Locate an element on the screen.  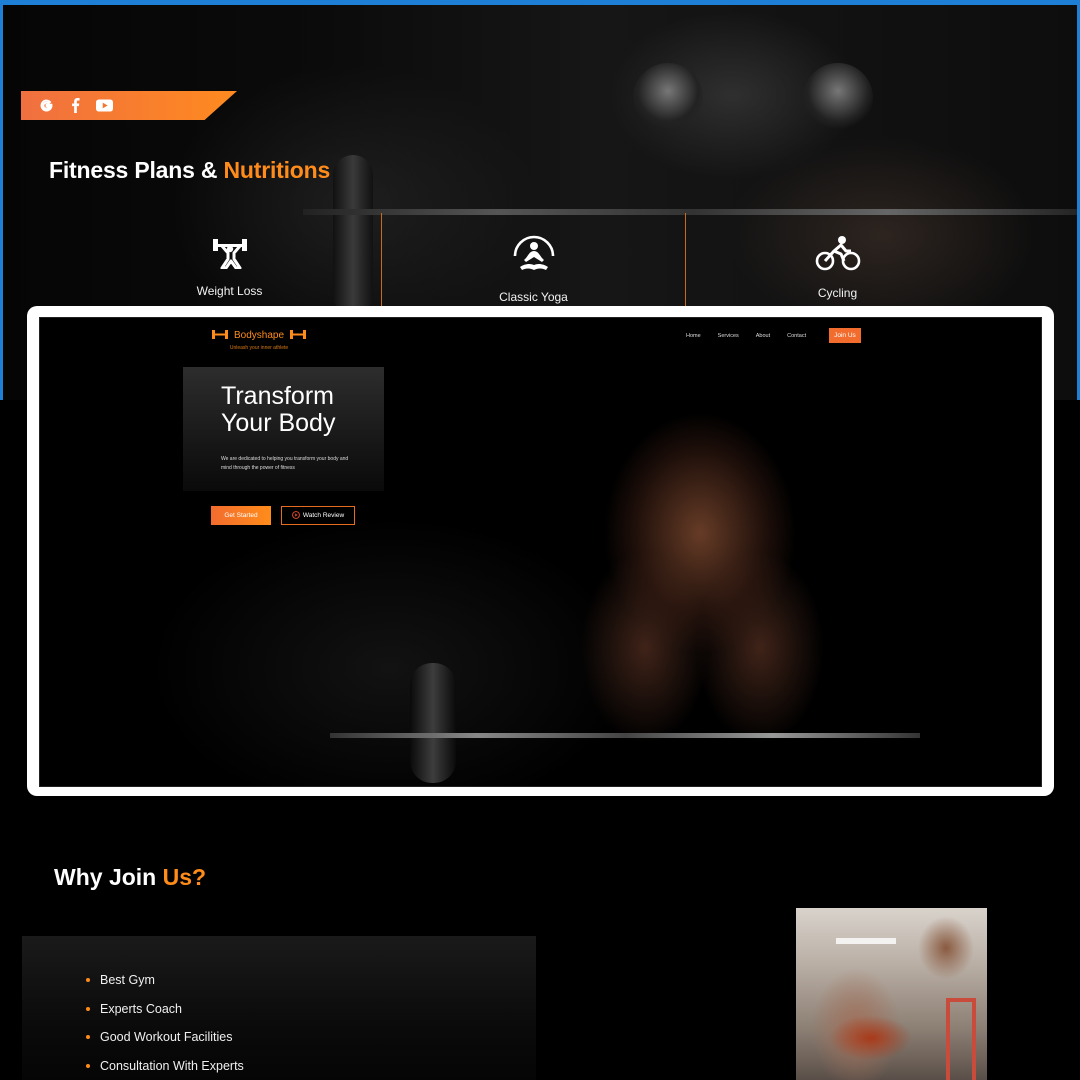
hero-title-line: Your Body is located at coordinates (278, 423).